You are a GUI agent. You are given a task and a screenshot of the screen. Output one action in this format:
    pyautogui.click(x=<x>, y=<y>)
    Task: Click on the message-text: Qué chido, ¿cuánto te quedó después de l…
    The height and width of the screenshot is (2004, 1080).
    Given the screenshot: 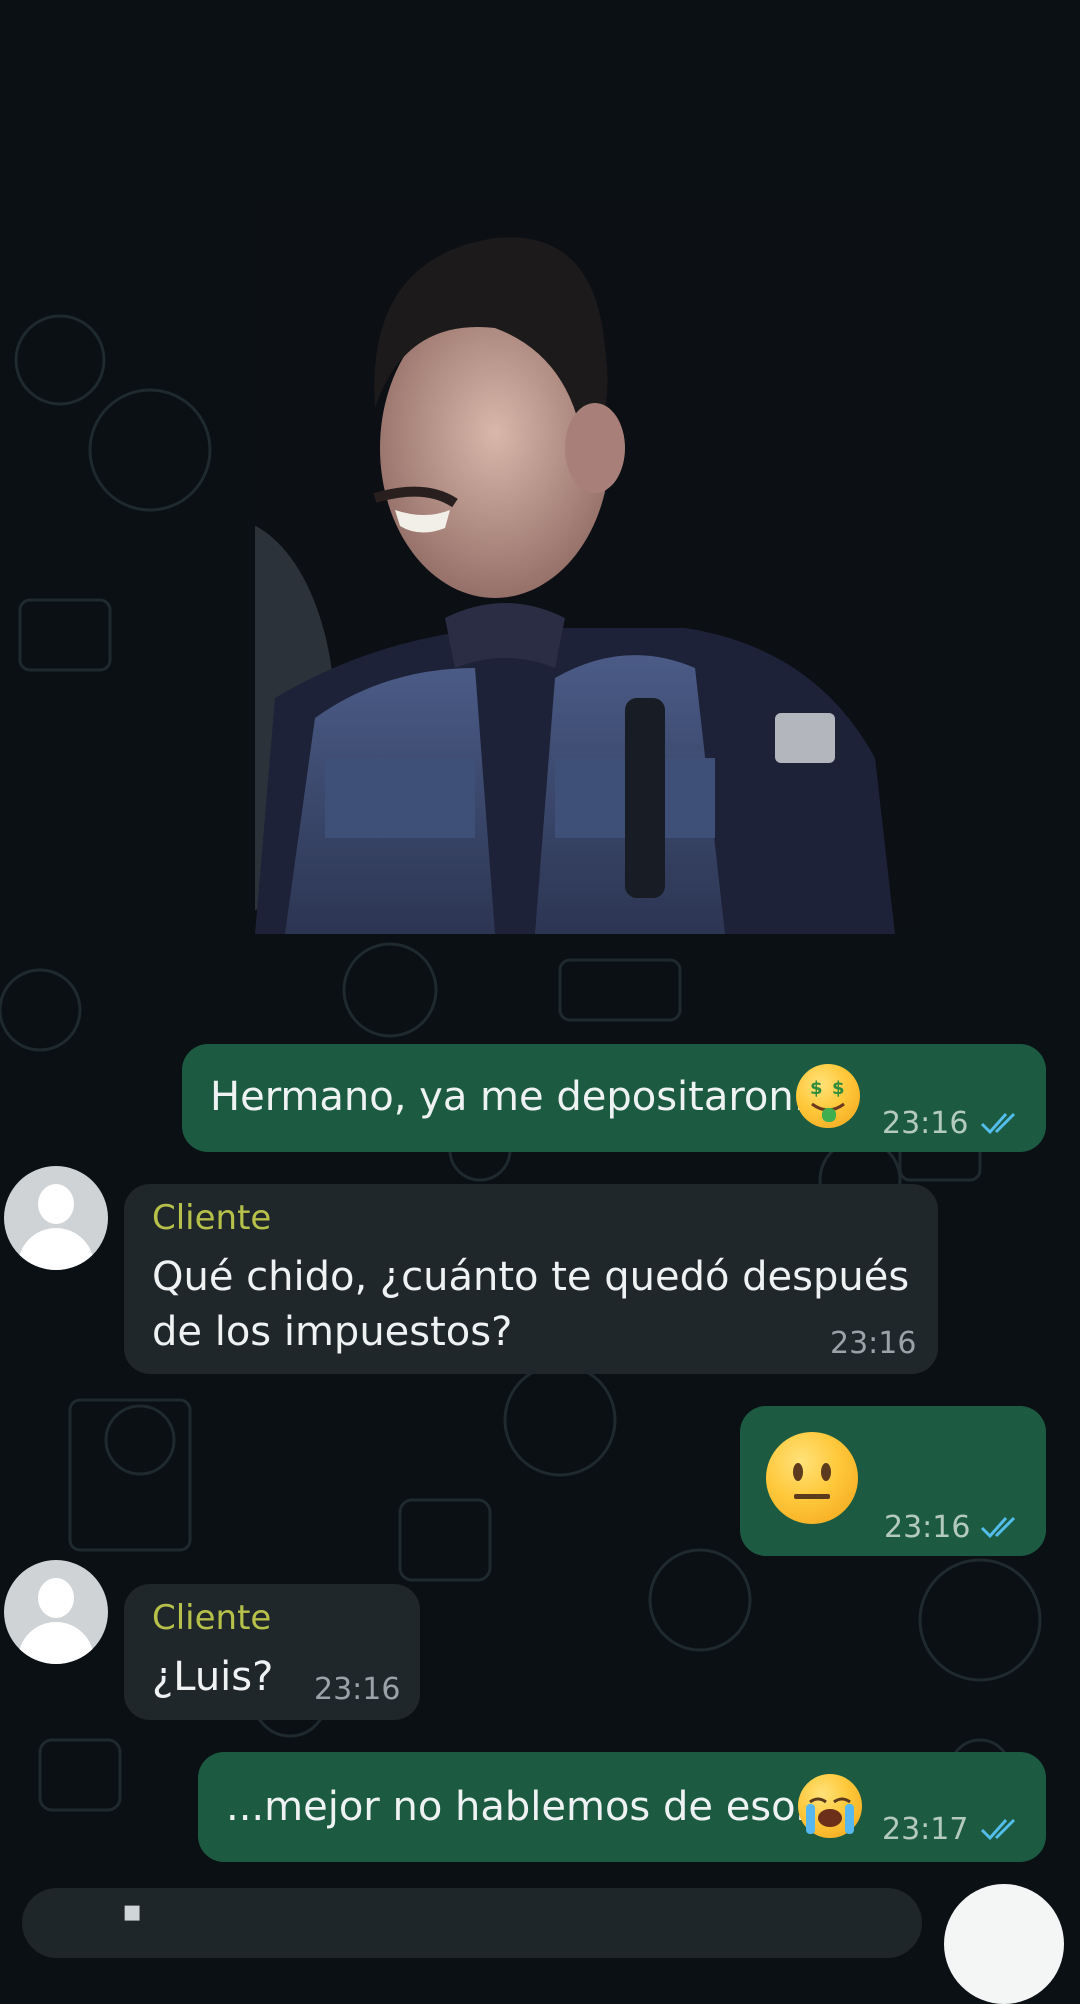 What is the action you would take?
    pyautogui.click(x=531, y=1304)
    